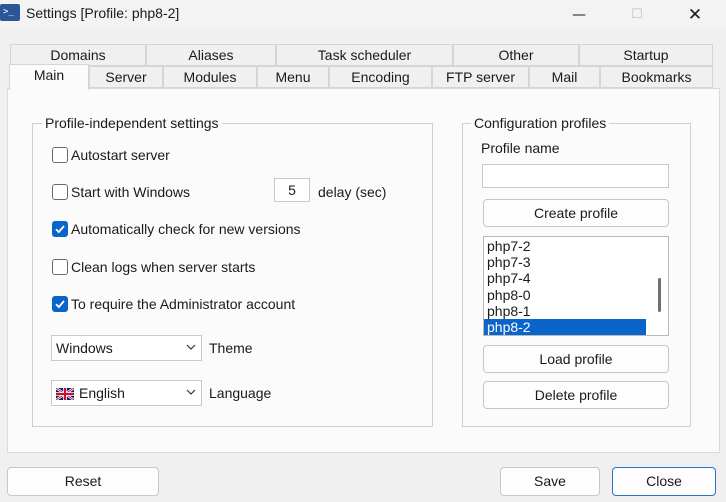 This screenshot has height=502, width=726. I want to click on list-item: php8-1, so click(565, 311).